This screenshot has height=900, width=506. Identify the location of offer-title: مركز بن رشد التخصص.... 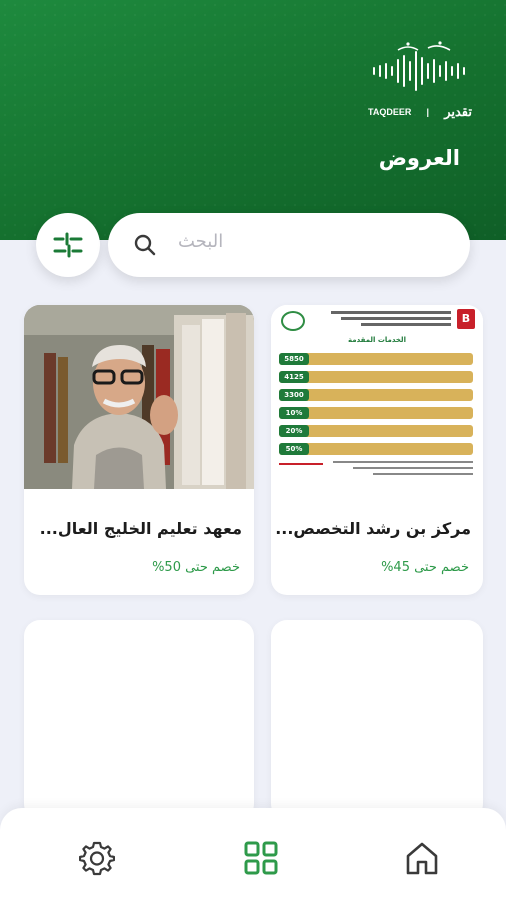
(373, 528).